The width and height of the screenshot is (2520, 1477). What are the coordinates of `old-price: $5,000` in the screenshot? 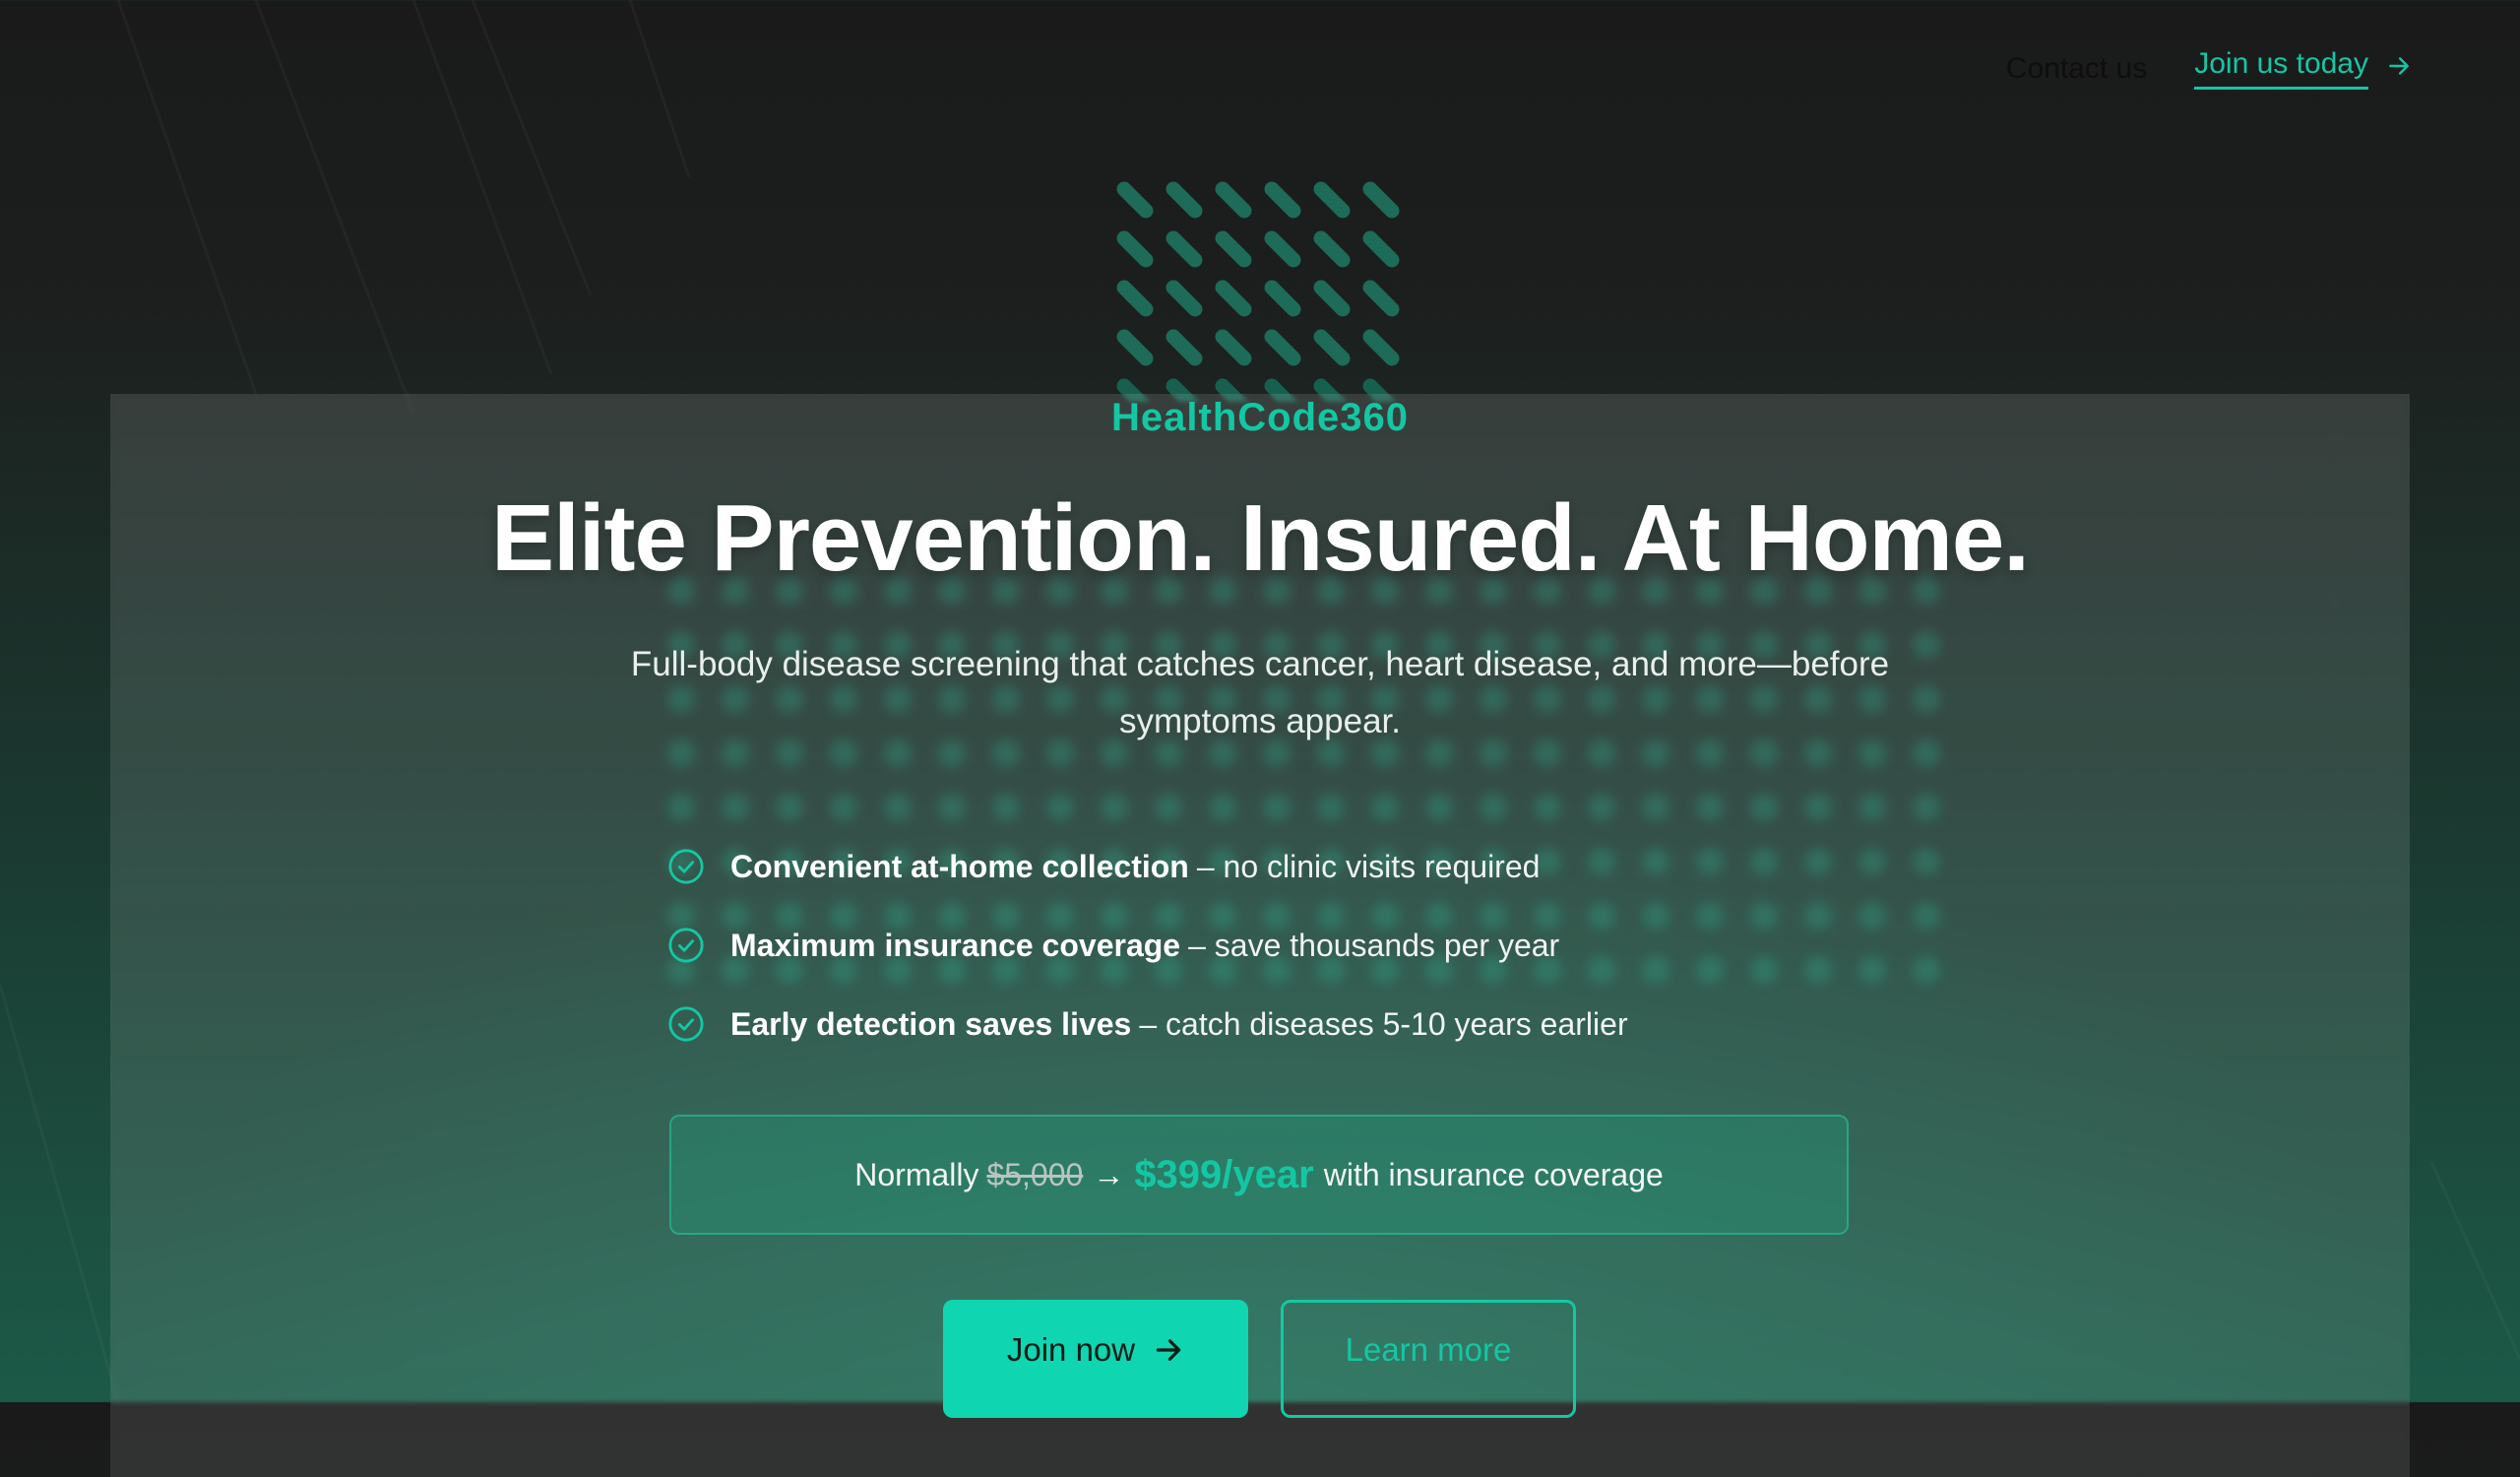 It's located at (1035, 1174).